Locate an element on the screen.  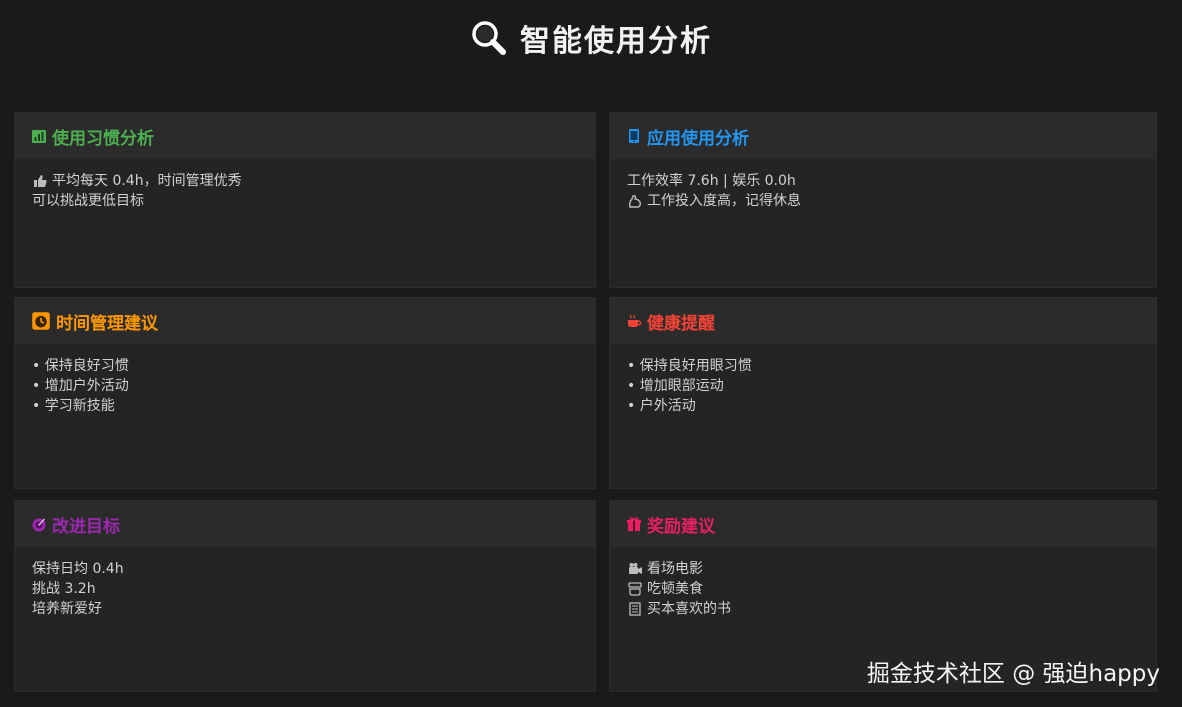
health-reminder-card: 健康提醒 • 保持良好用眼习惯 • 增加眼部运动 • 户外活动 is located at coordinates (883, 393).